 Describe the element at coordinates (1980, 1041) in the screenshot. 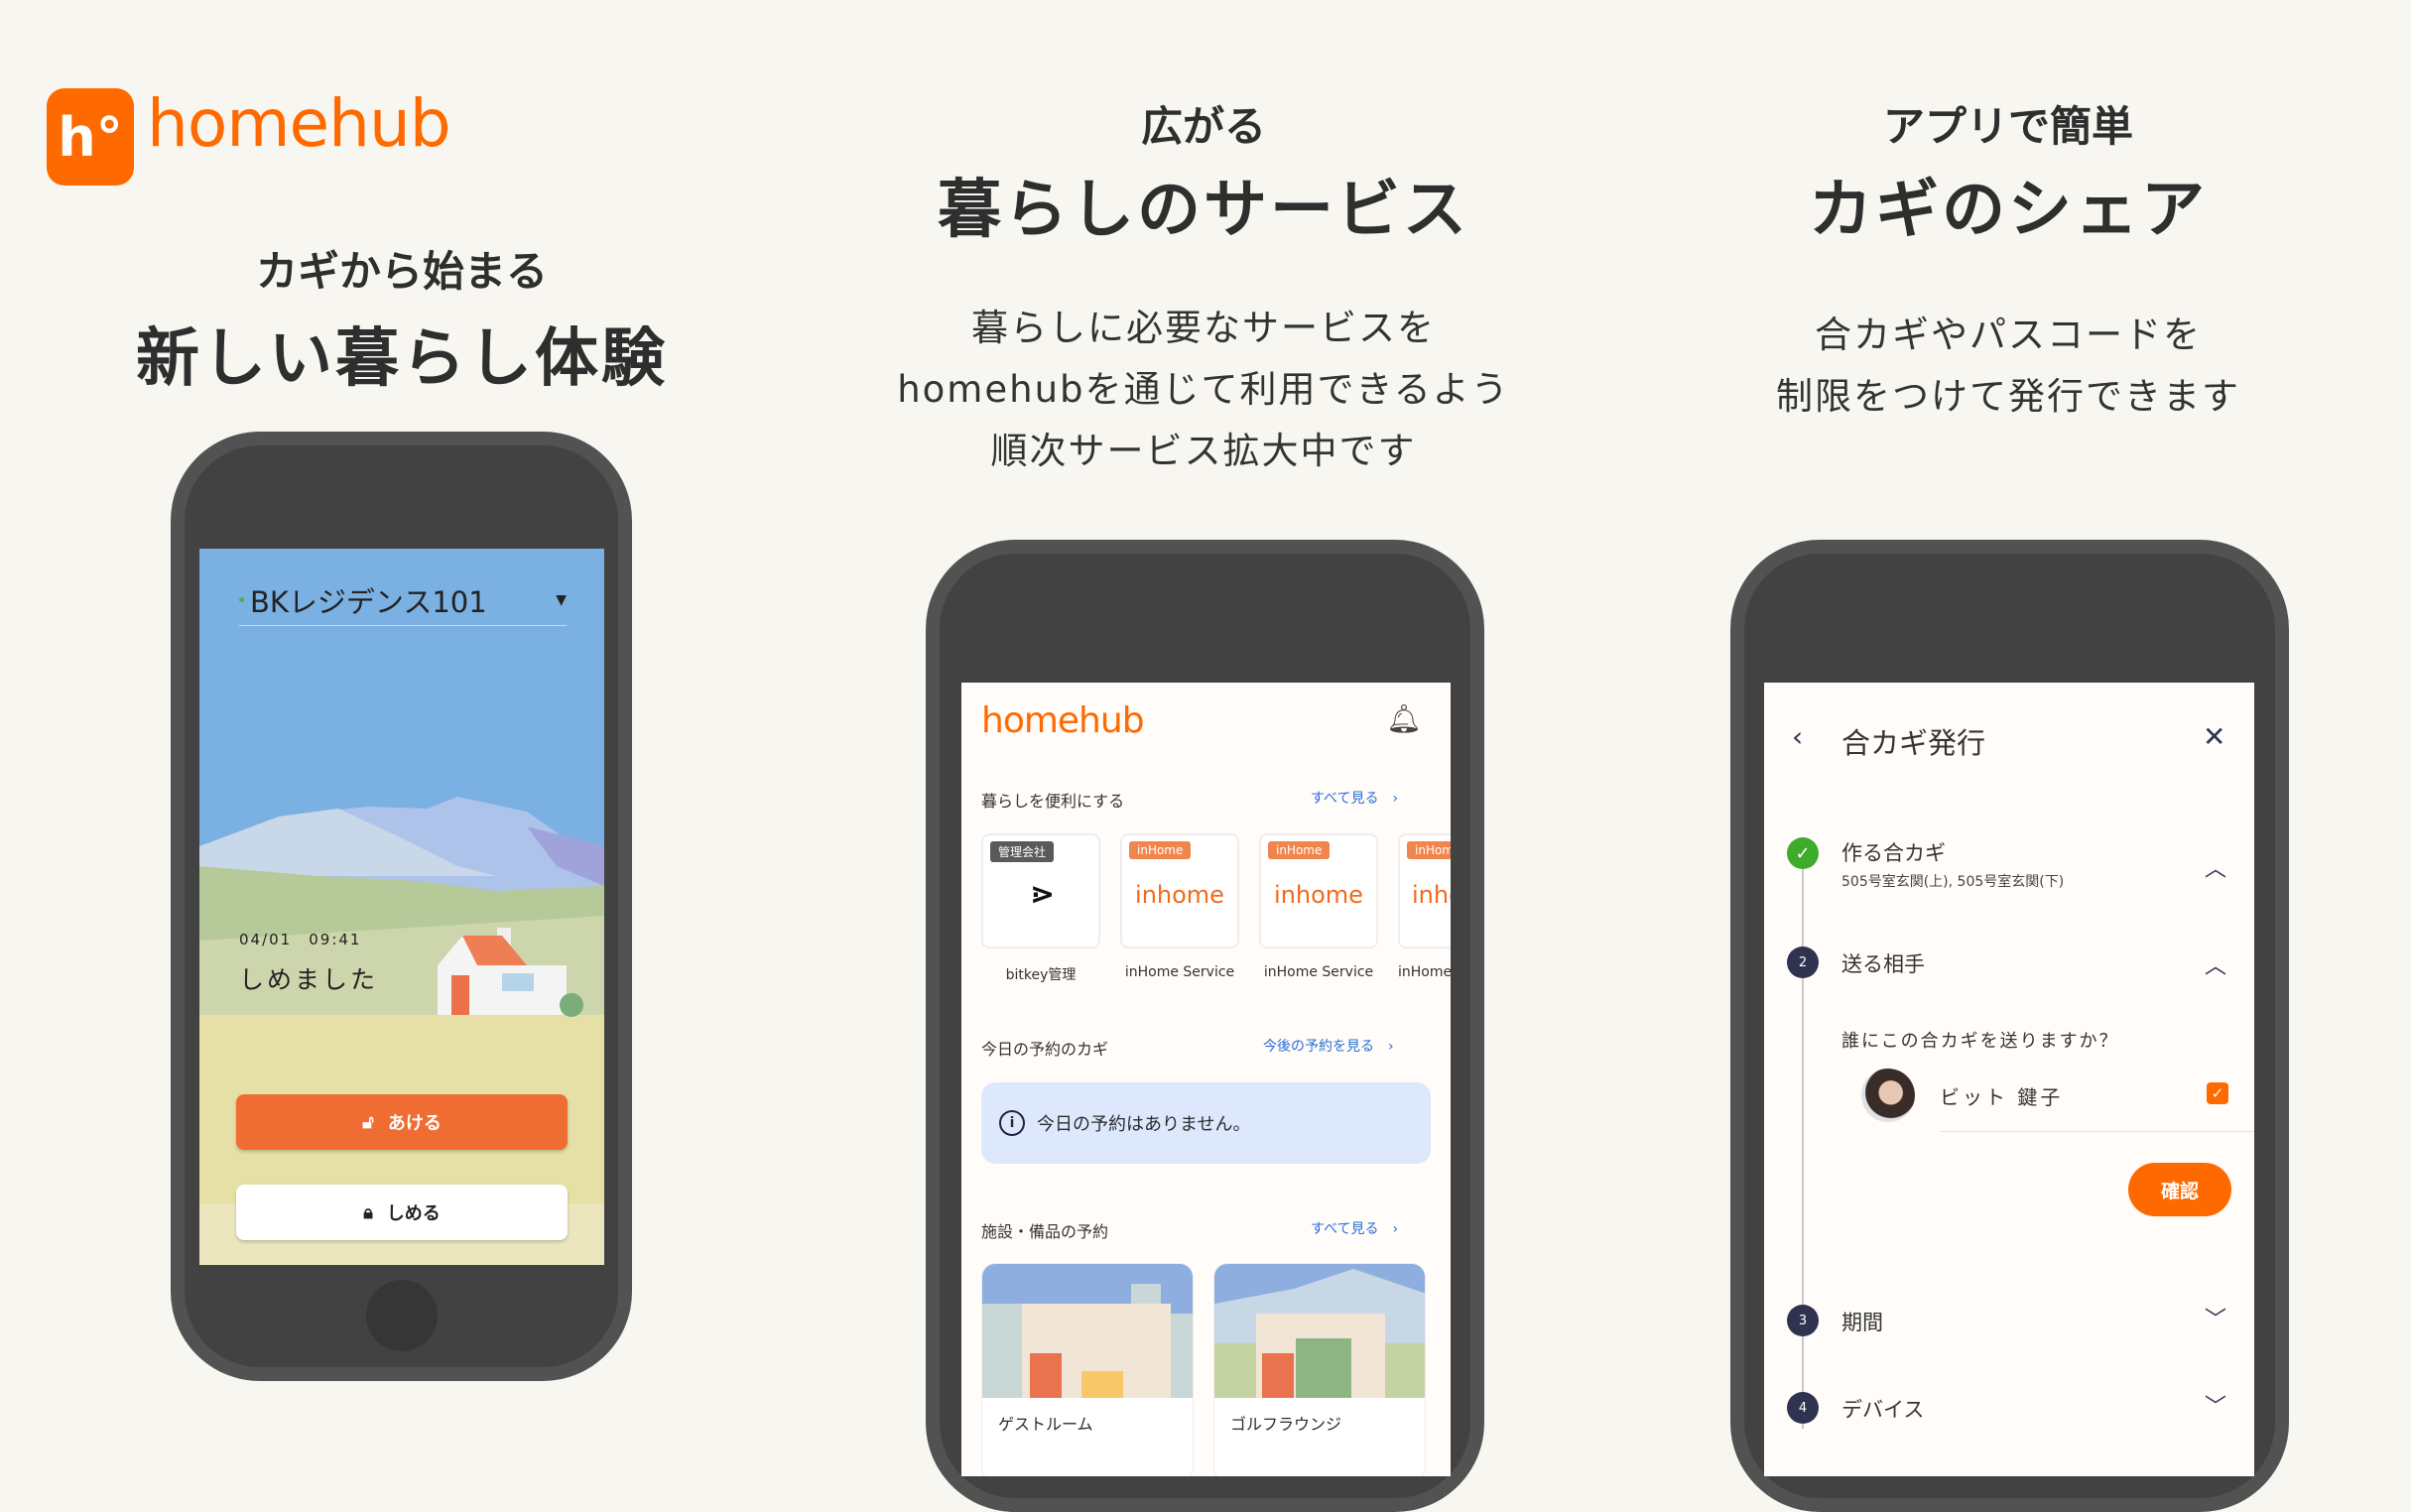

I see `recipient-question: 誰にこの合カギを送りますか？` at that location.